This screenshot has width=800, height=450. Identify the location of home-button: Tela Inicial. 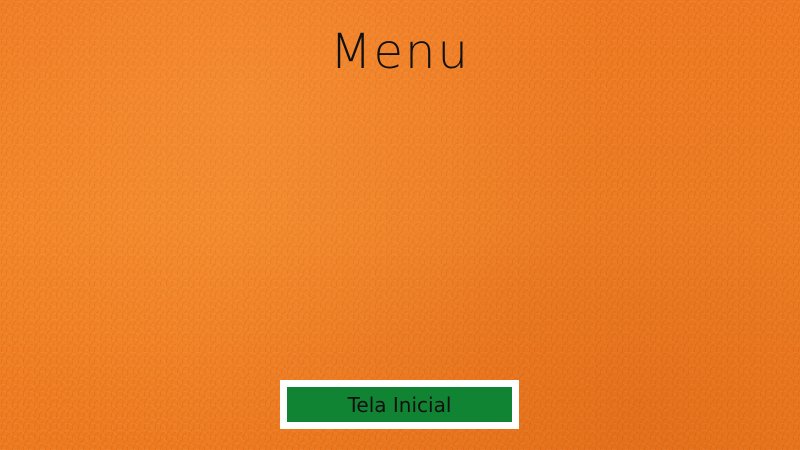
(399, 404).